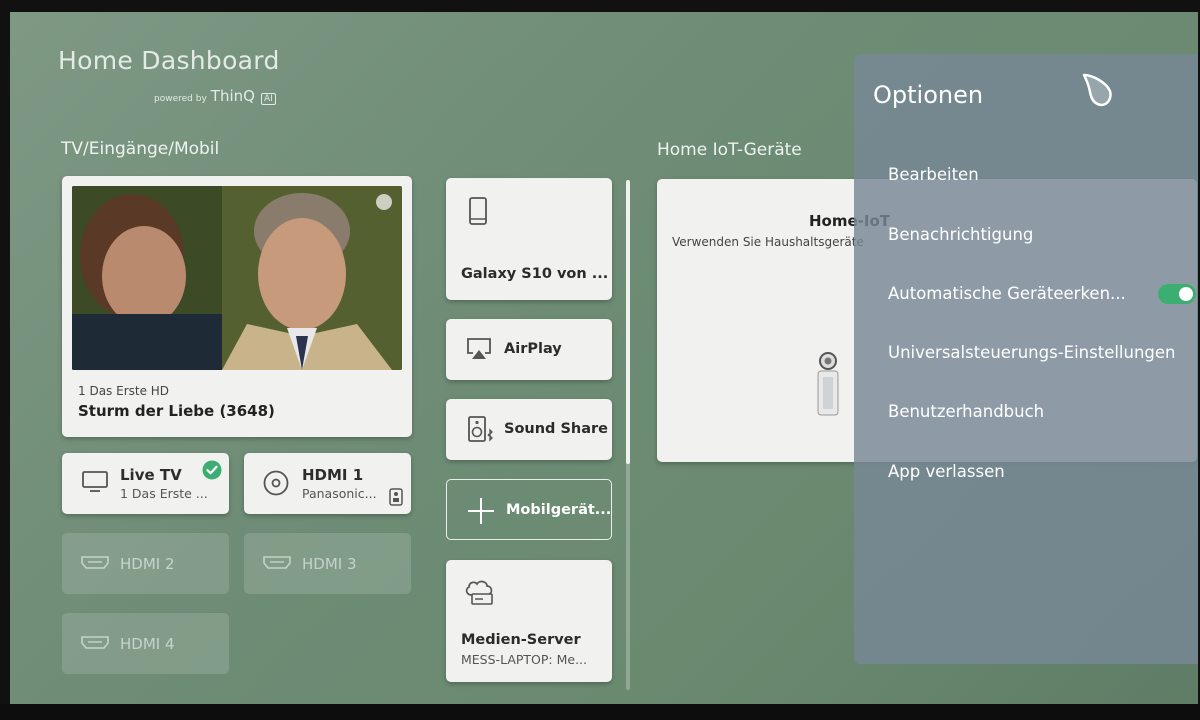  Describe the element at coordinates (1186, 294) in the screenshot. I see `toggle-knob` at that location.